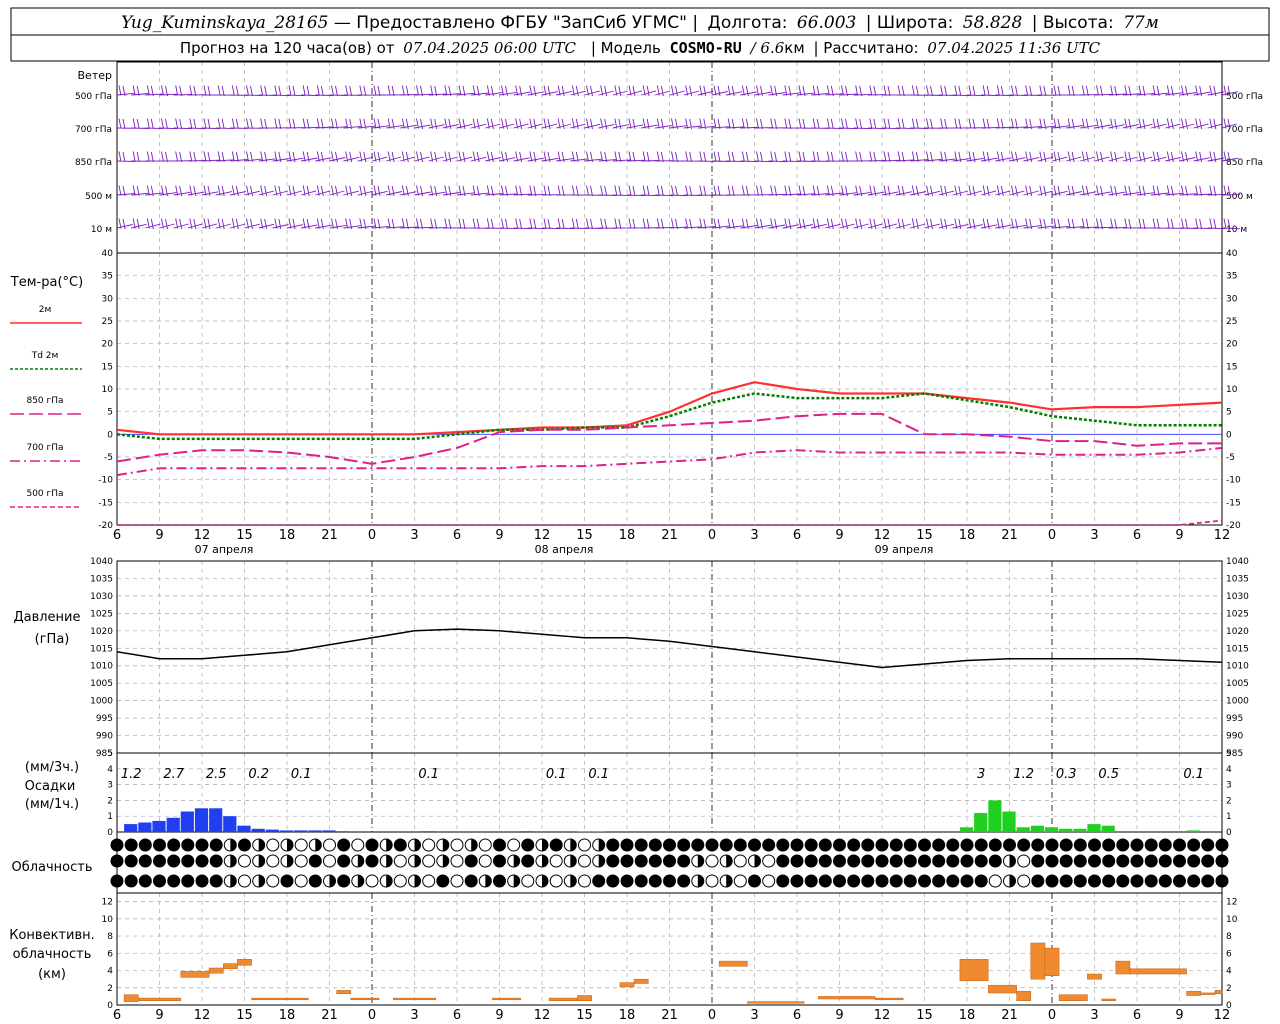 This screenshot has height=1024, width=1280. What do you see at coordinates (287, 48) in the screenshot?
I see `forecast-prefix: Прогноз на 120 часа(ов) от` at bounding box center [287, 48].